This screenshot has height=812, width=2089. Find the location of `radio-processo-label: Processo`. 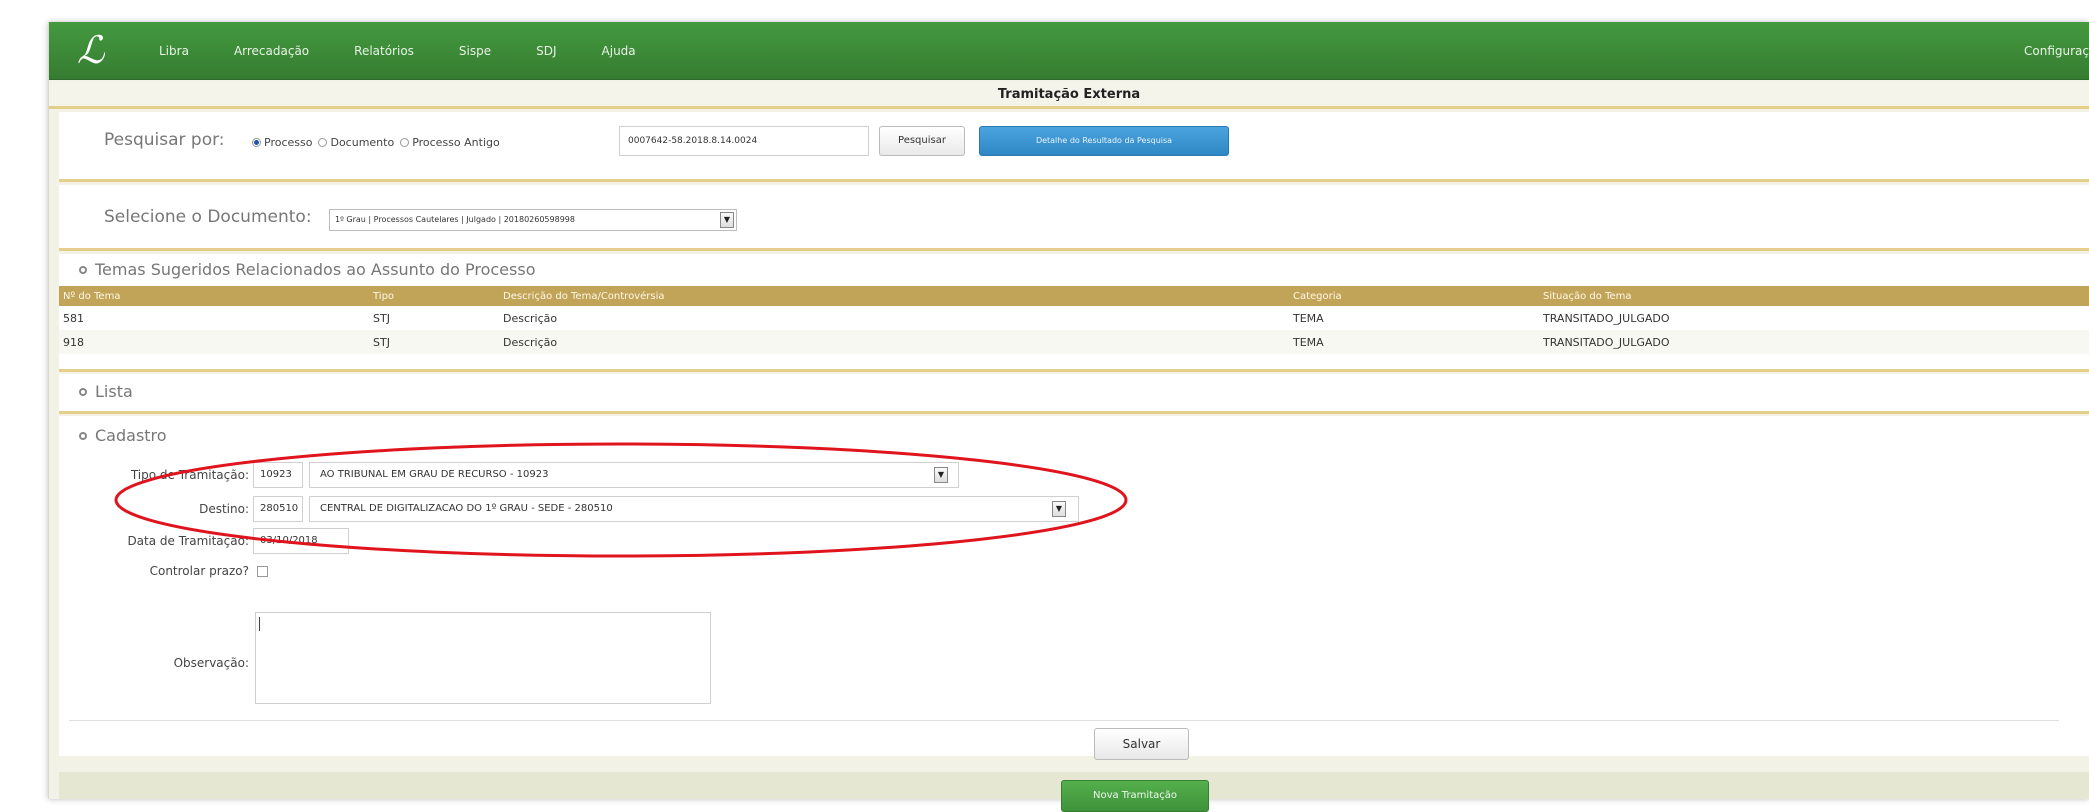

radio-processo-label: Processo is located at coordinates (288, 142).